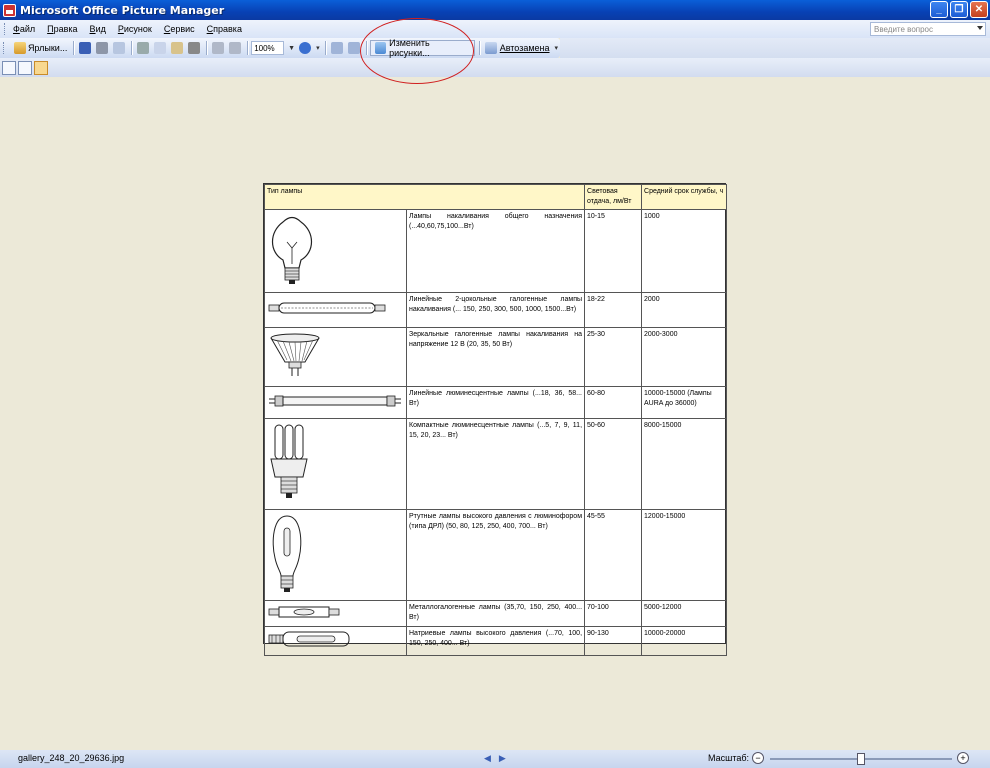  I want to click on compact-fluorescent-lamp-icon, so click(289, 461).